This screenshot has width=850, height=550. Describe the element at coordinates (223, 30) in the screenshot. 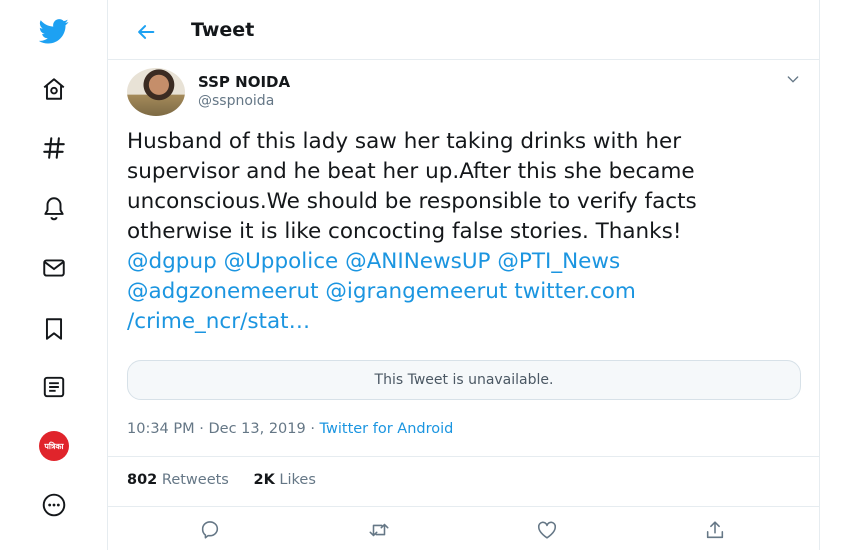

I see `page-title: Tweet` at that location.